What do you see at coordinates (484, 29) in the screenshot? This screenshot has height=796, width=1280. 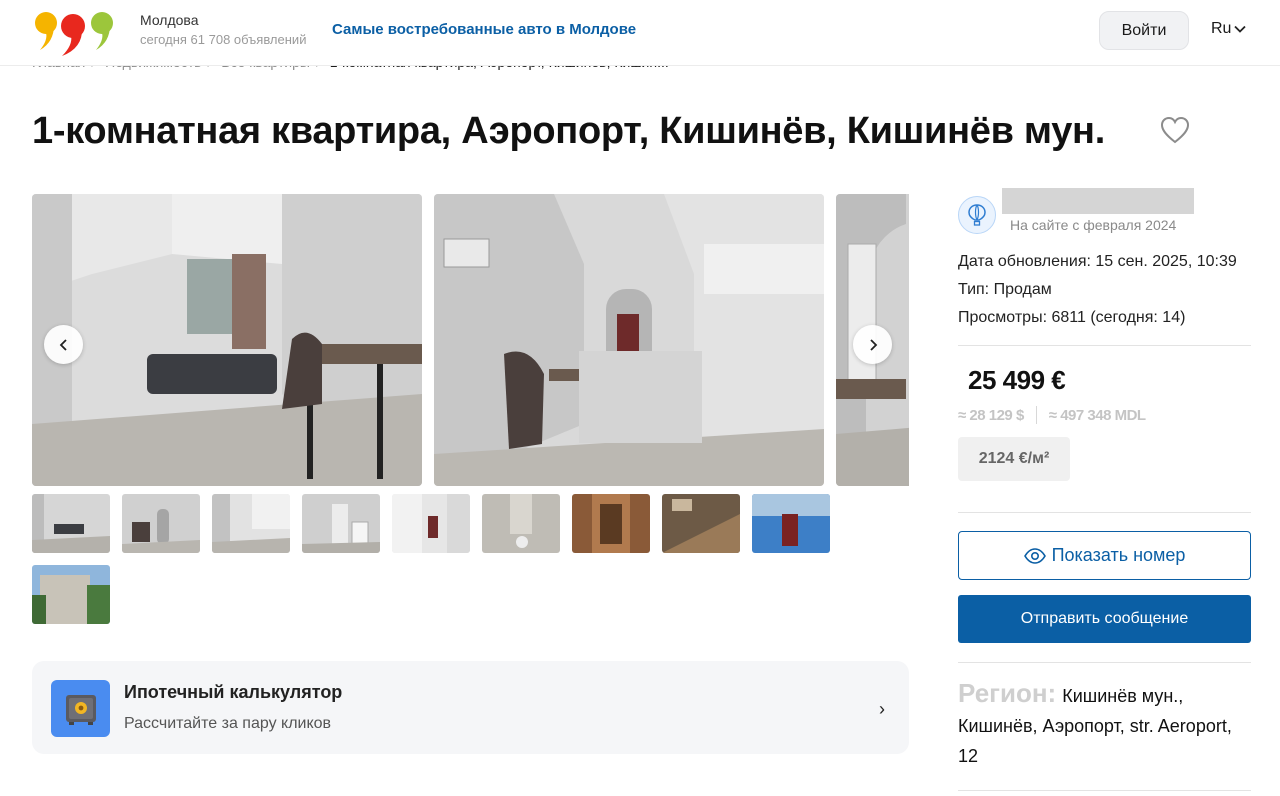 I see `promo-link: Самые востребованные авто в Молдове` at bounding box center [484, 29].